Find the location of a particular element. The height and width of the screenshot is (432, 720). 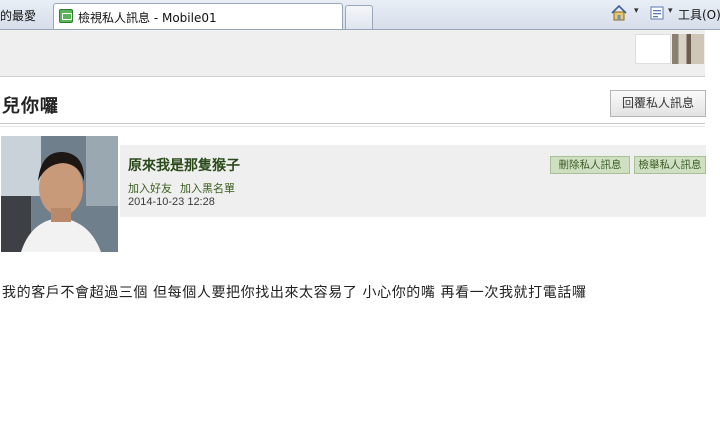

favorites-label: 的最愛 is located at coordinates (18, 15).